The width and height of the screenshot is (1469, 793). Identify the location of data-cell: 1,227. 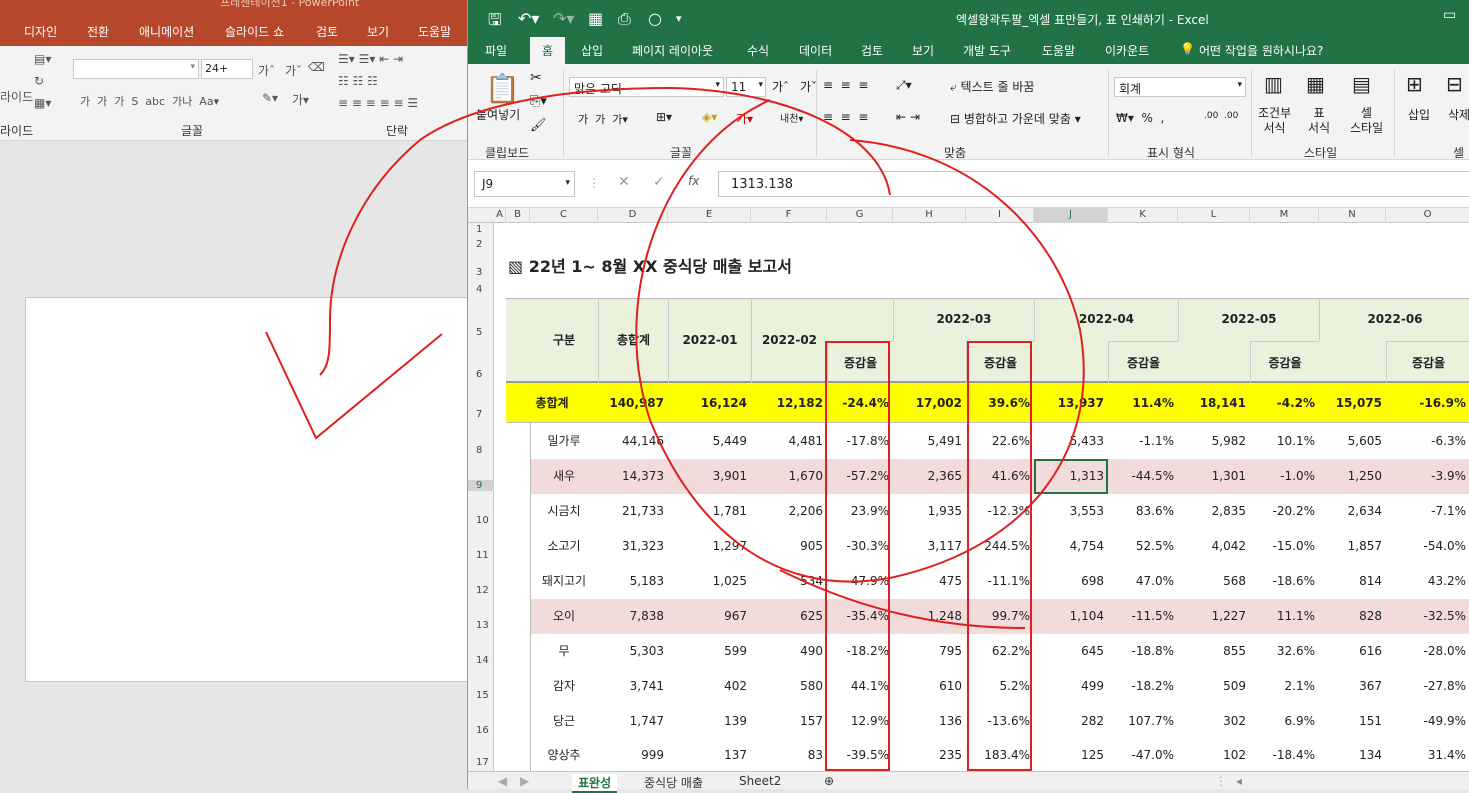
(1214, 616).